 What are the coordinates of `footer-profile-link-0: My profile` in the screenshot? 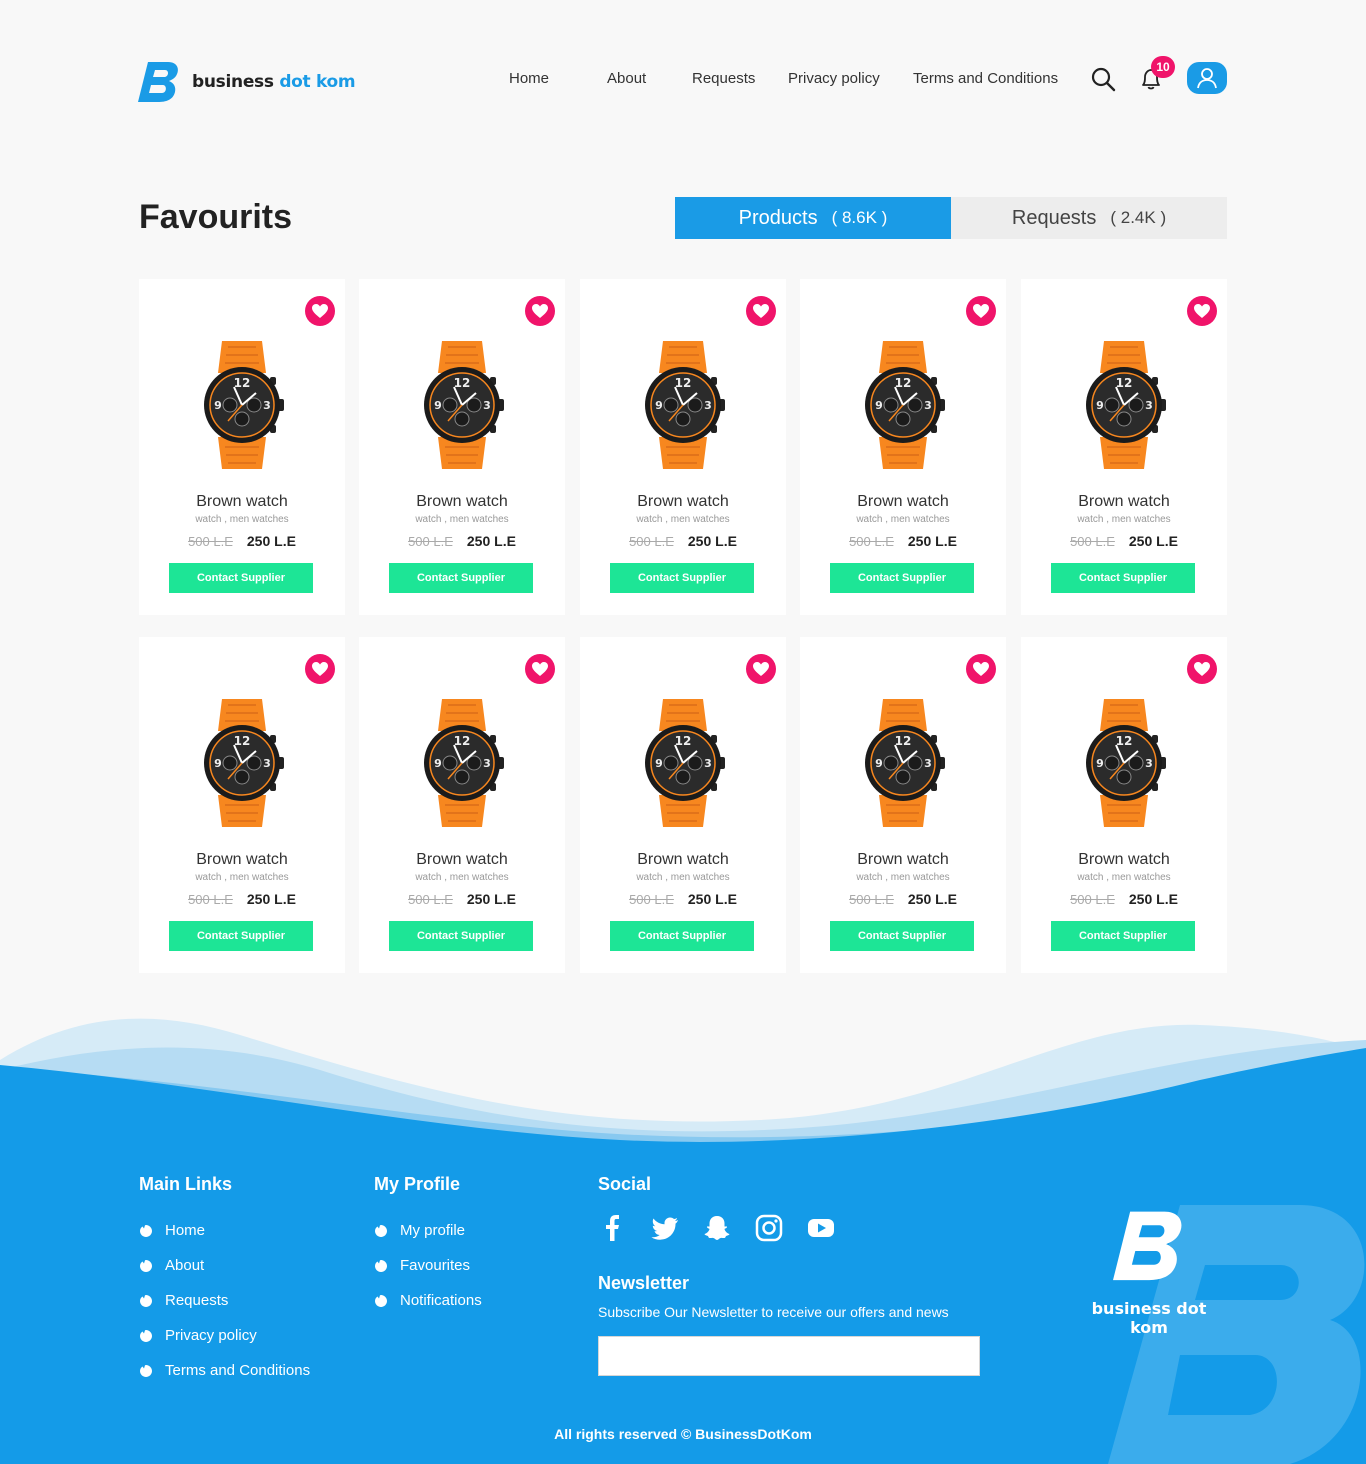 It's located at (428, 1230).